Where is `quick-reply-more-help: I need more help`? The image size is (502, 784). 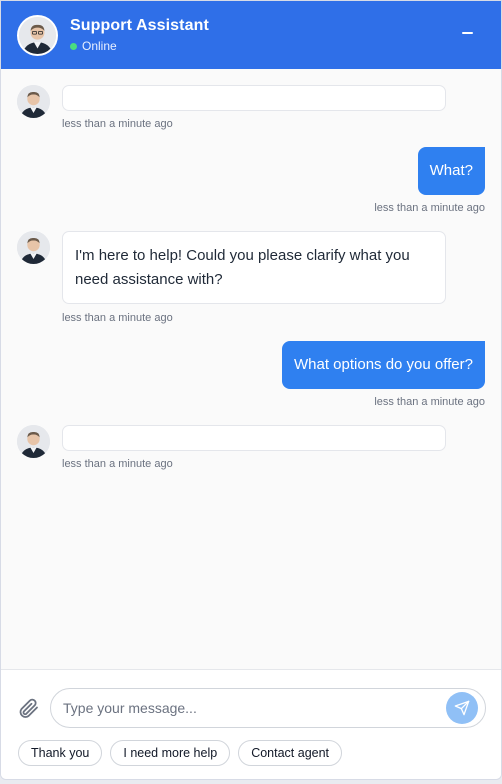 quick-reply-more-help: I need more help is located at coordinates (170, 753).